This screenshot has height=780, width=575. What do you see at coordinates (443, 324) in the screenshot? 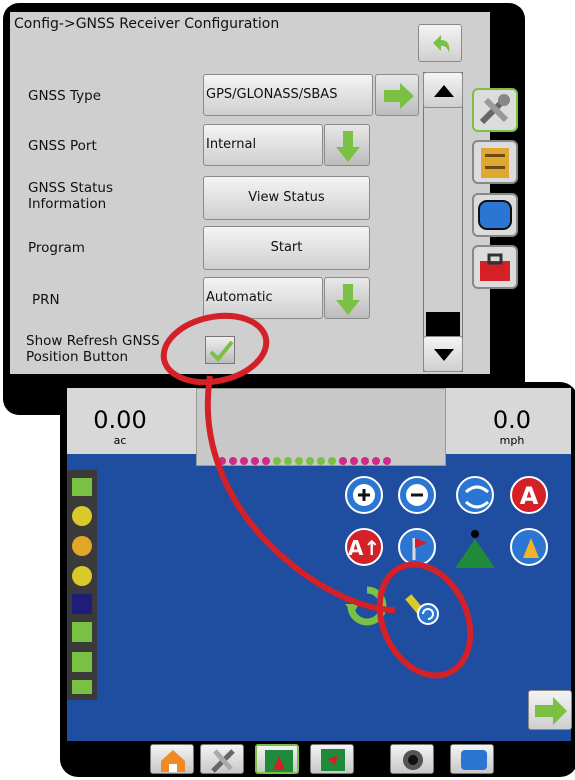
I see `scroll-thumb` at bounding box center [443, 324].